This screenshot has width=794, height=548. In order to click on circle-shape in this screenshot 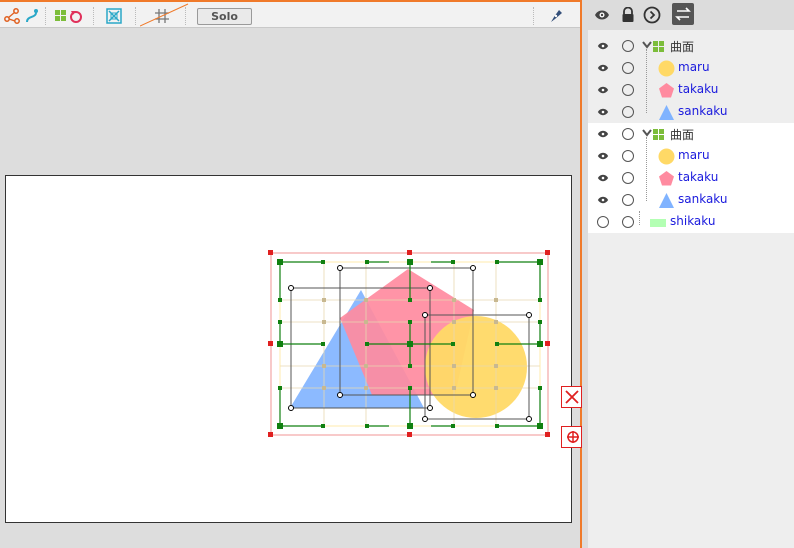, I will do `click(476, 367)`.